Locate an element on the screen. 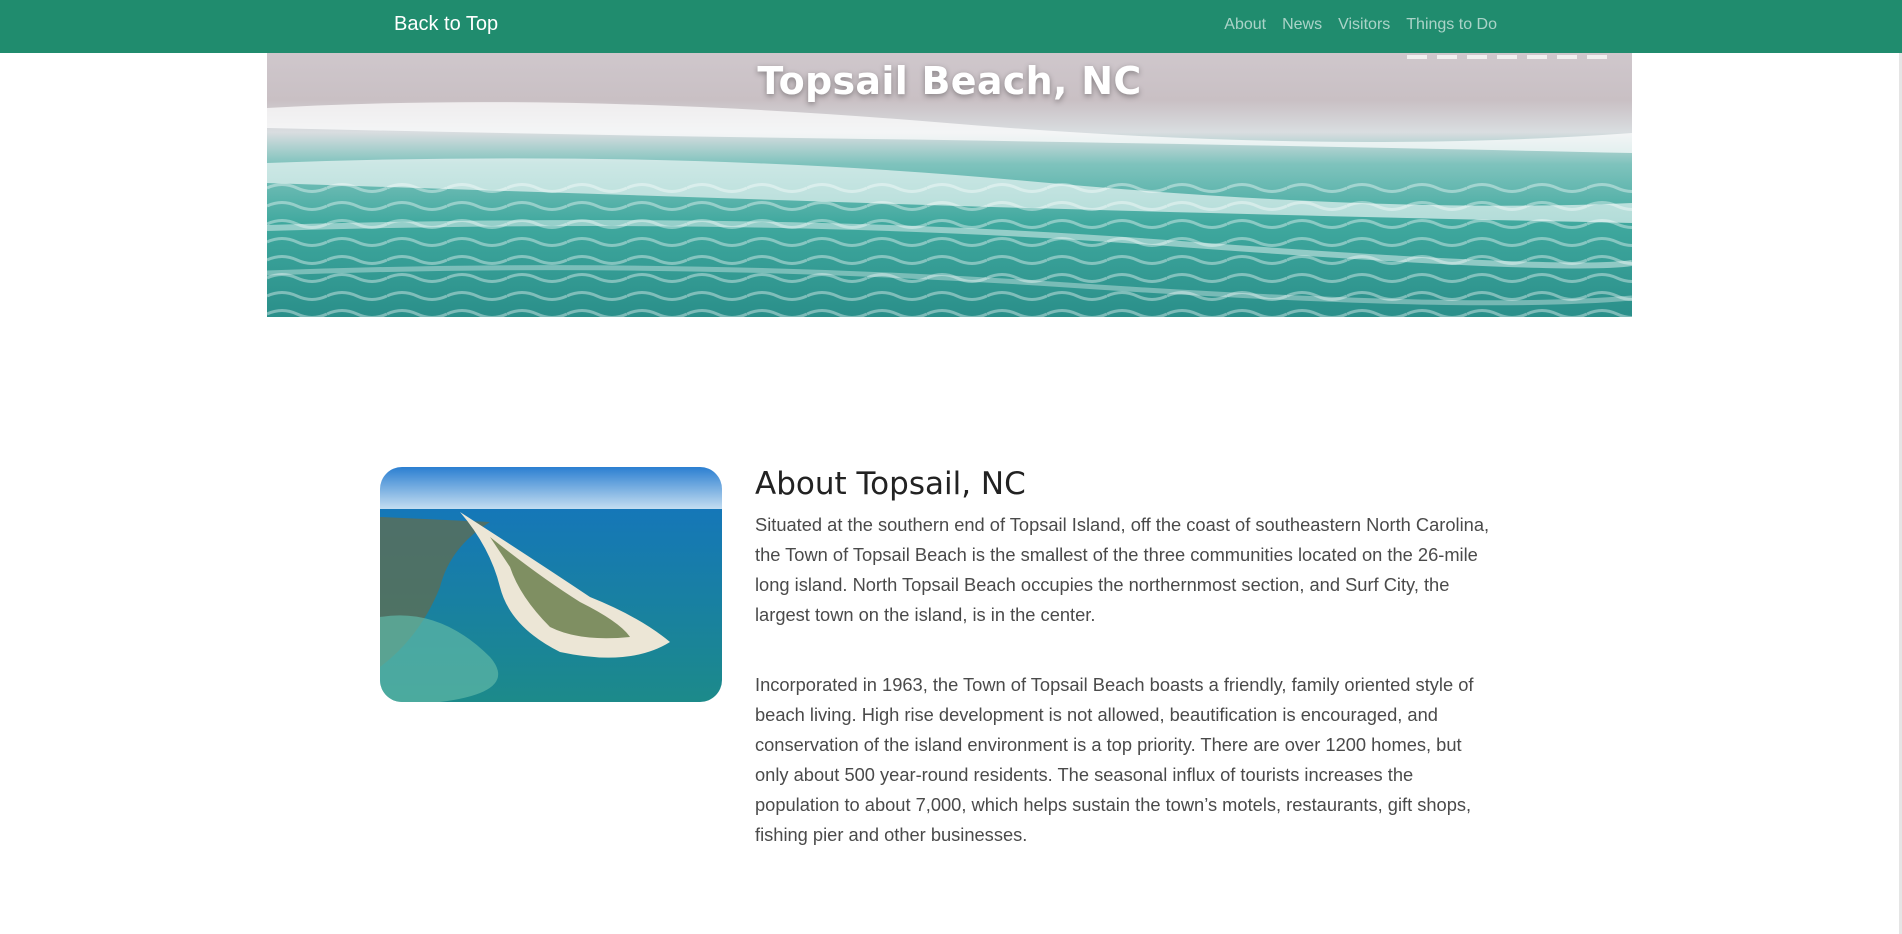 This screenshot has width=1902, height=934. about-title: About Topsail, NC is located at coordinates (890, 484).